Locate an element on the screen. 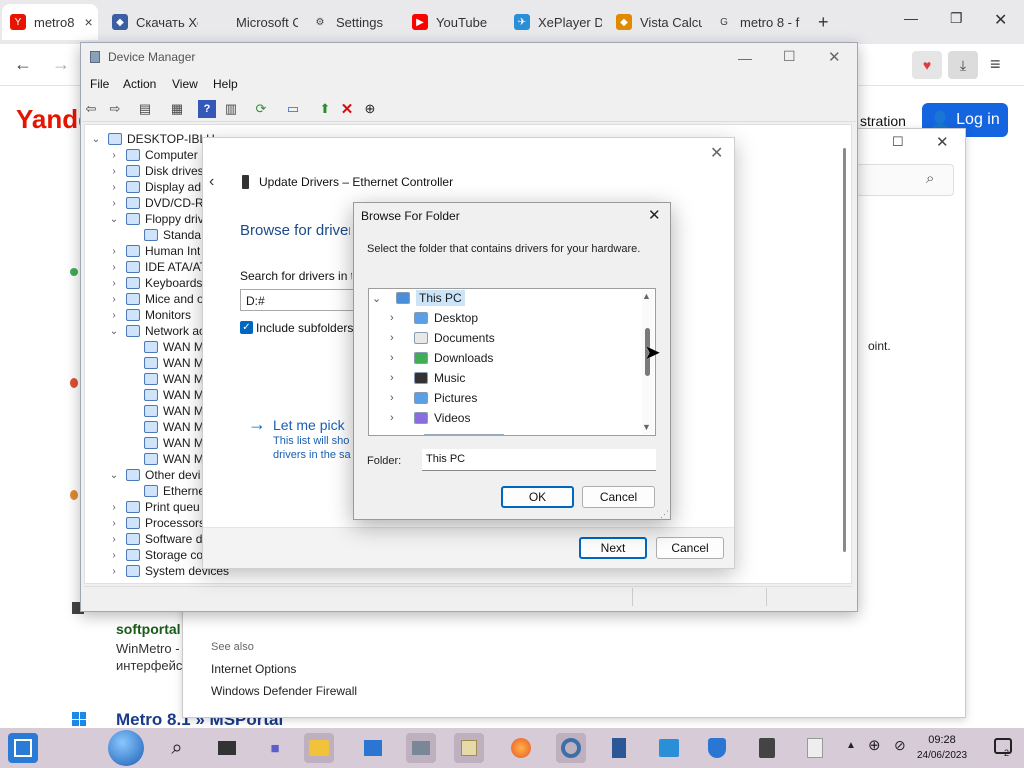  store-icon is located at coordinates (373, 748).